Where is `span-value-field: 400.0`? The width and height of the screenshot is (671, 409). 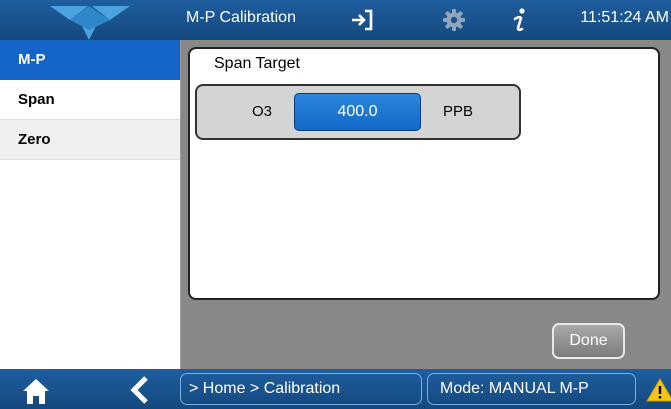
span-value-field: 400.0 is located at coordinates (357, 112).